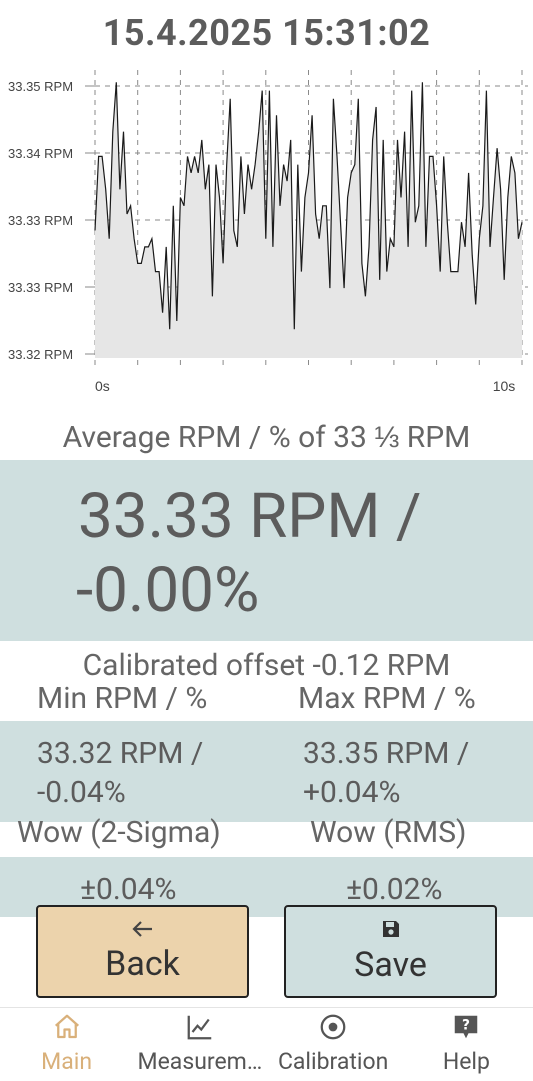 The image size is (533, 1081). What do you see at coordinates (119, 832) in the screenshot?
I see `wow-sigma-label: Wow (2-Sigma)` at bounding box center [119, 832].